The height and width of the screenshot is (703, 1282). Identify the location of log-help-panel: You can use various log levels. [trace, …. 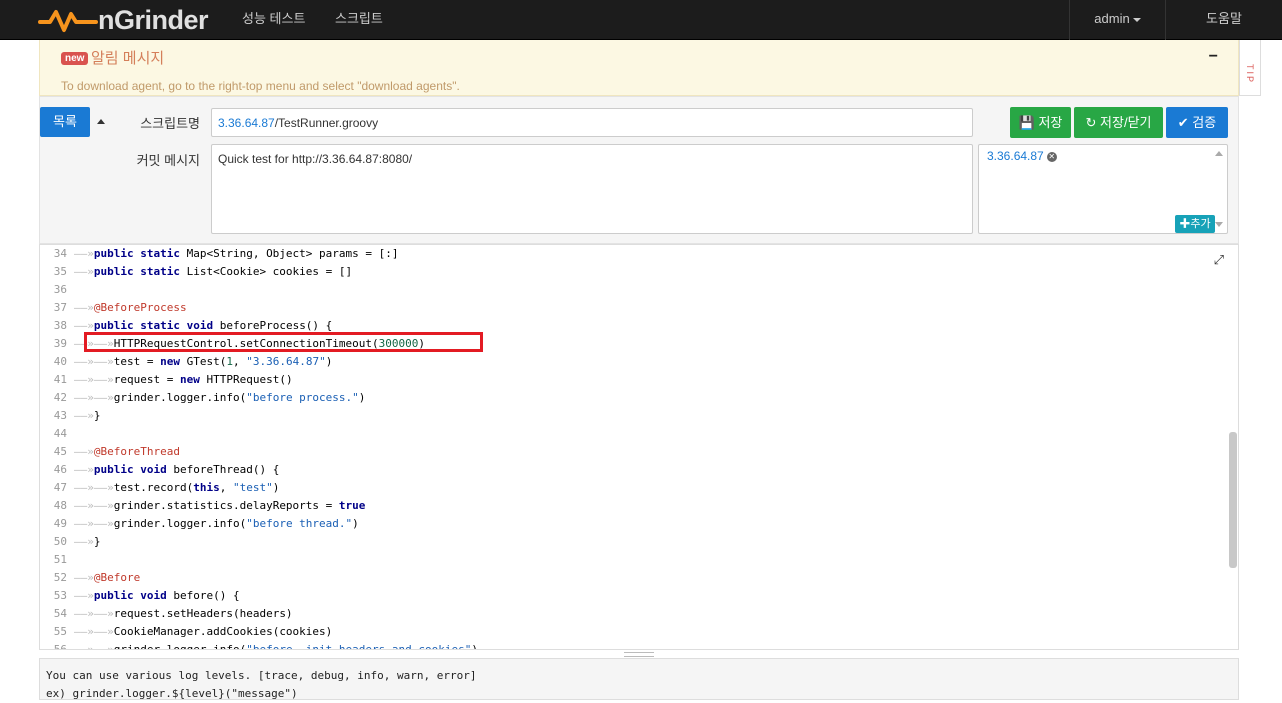
(639, 679).